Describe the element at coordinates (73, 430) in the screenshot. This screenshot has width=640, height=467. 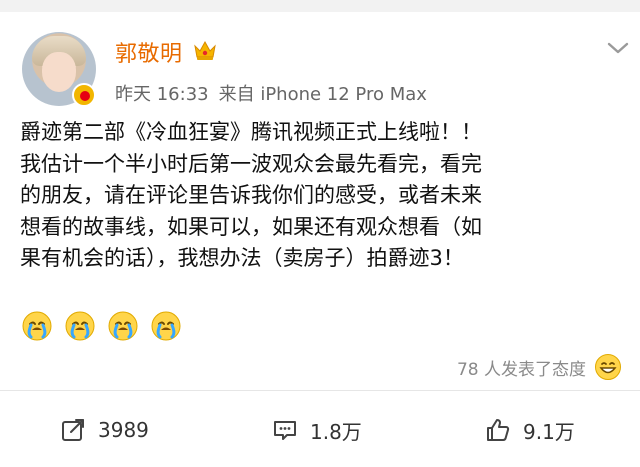
I see `share-icon` at that location.